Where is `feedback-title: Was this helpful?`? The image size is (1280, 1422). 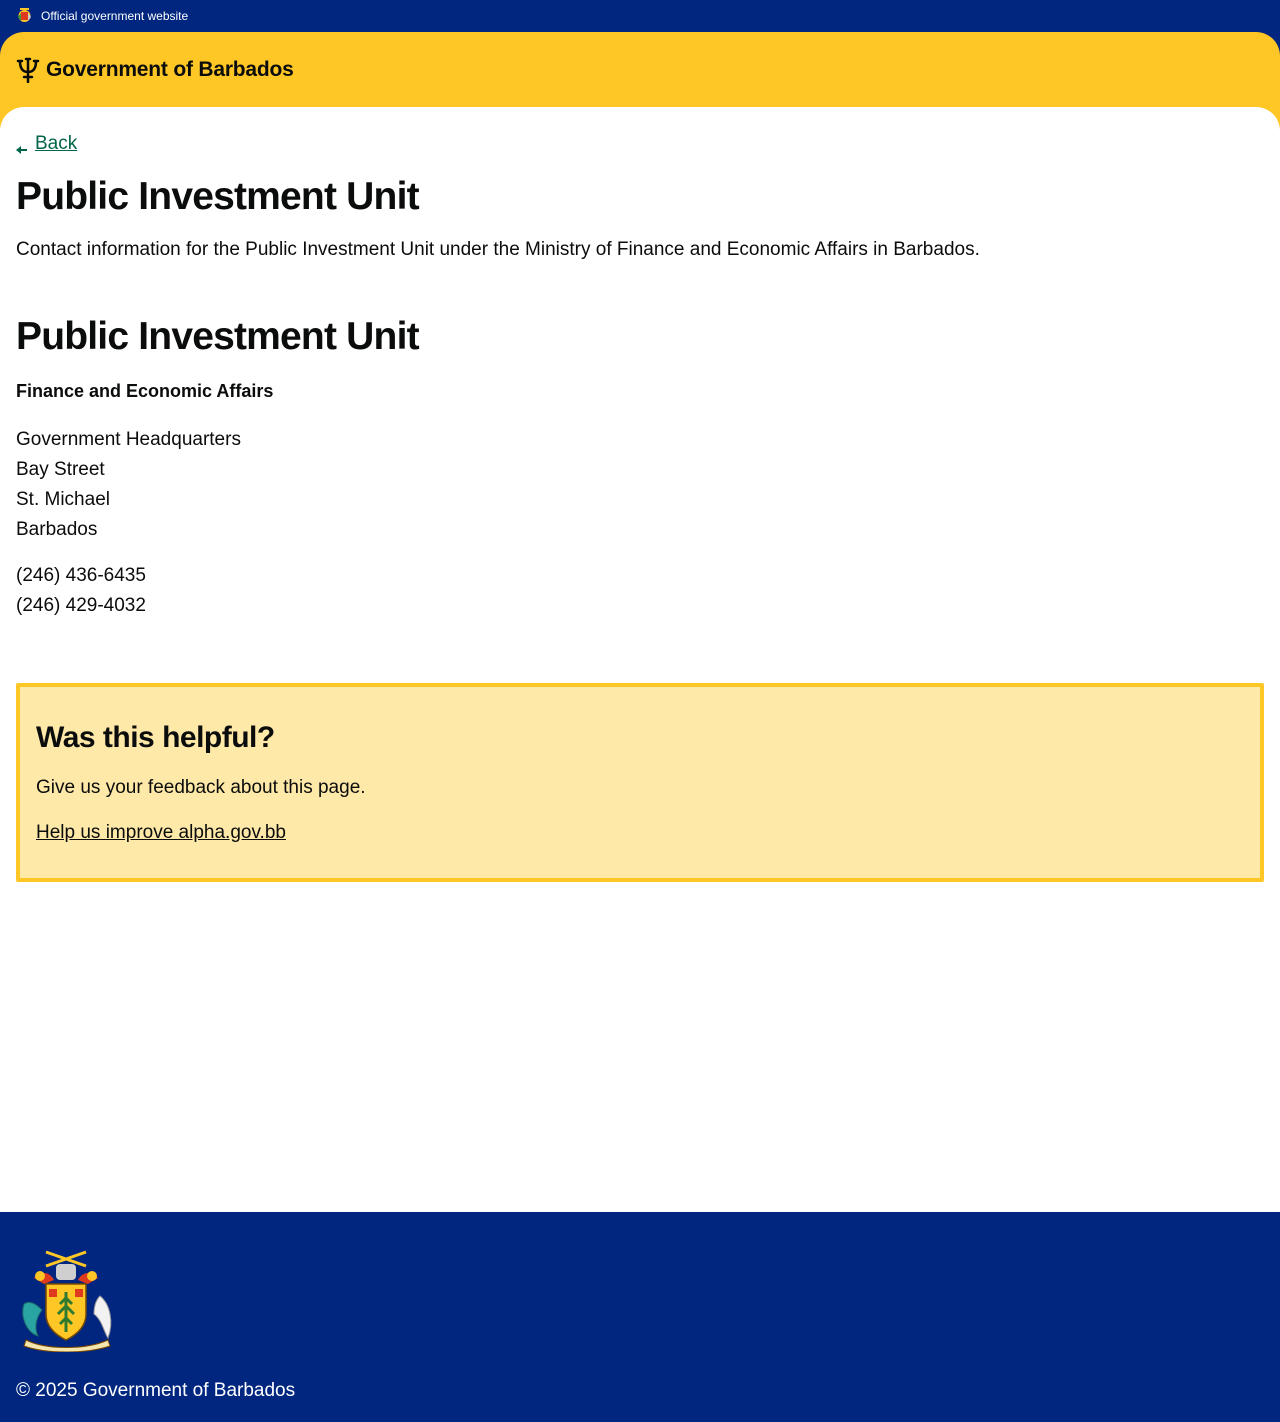 feedback-title: Was this helpful? is located at coordinates (155, 737).